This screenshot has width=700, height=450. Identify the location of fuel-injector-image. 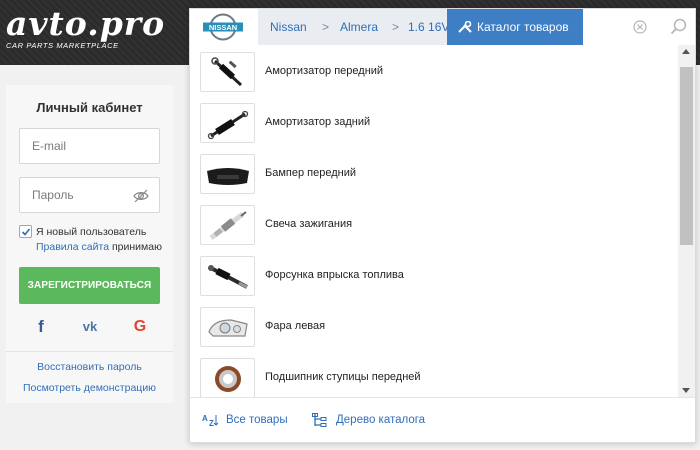
(227, 276).